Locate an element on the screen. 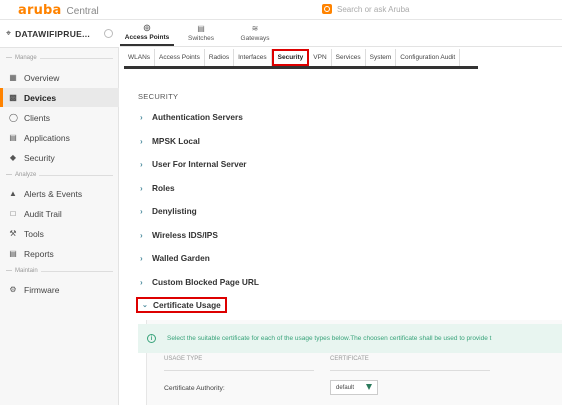  subtab-services: Services is located at coordinates (349, 57).